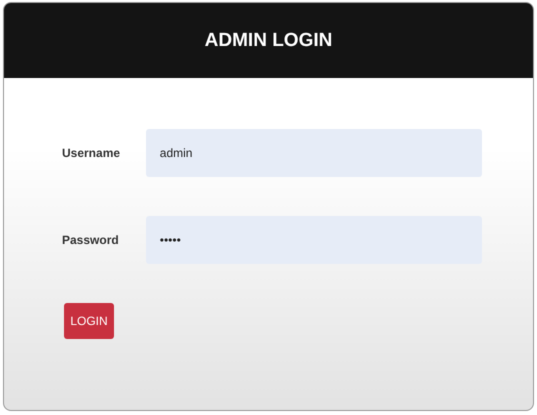 The width and height of the screenshot is (537, 415). What do you see at coordinates (314, 153) in the screenshot?
I see `input-field: admin` at bounding box center [314, 153].